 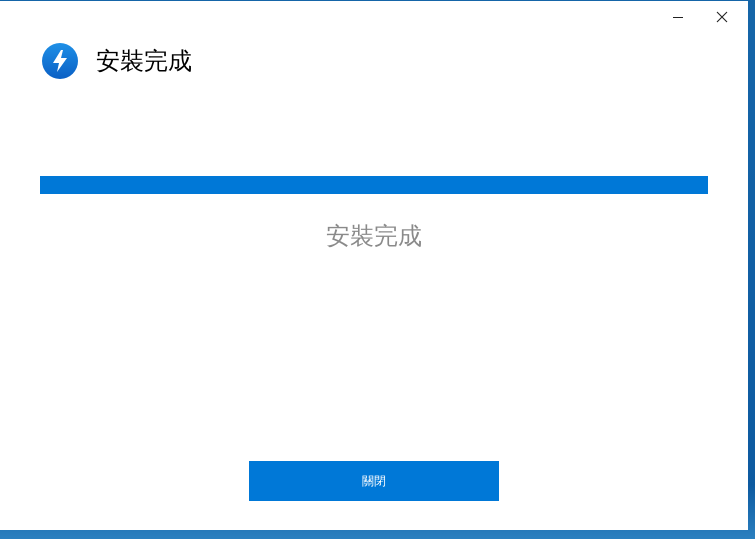 What do you see at coordinates (144, 61) in the screenshot?
I see `header-title: 安裝完成` at bounding box center [144, 61].